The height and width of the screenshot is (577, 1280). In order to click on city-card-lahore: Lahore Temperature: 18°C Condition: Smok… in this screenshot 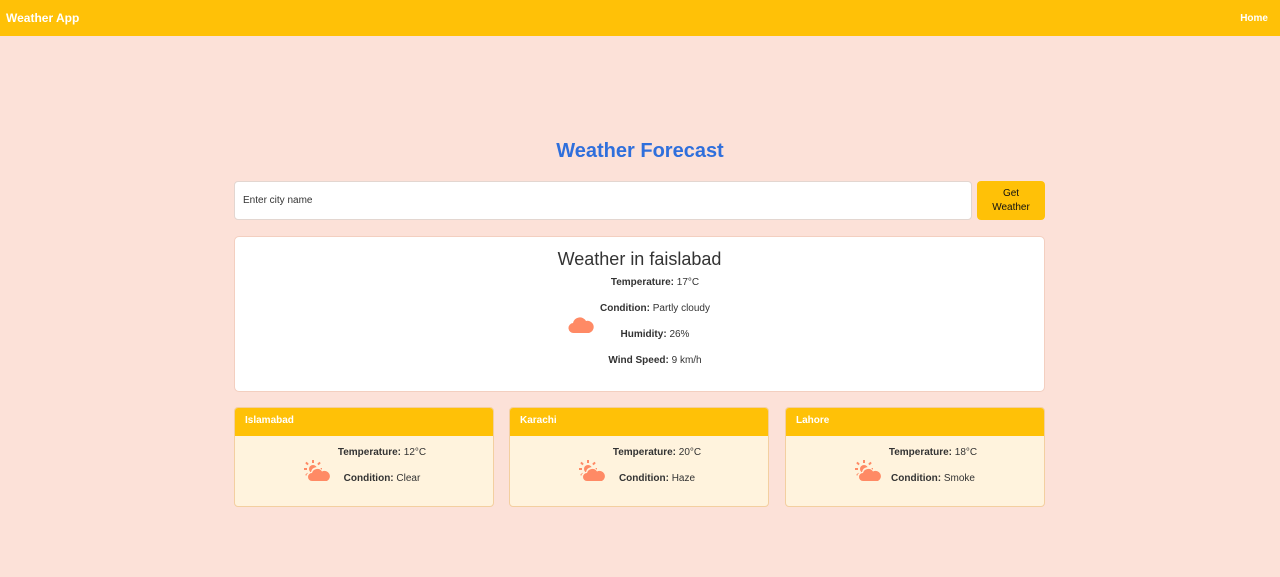, I will do `click(915, 457)`.